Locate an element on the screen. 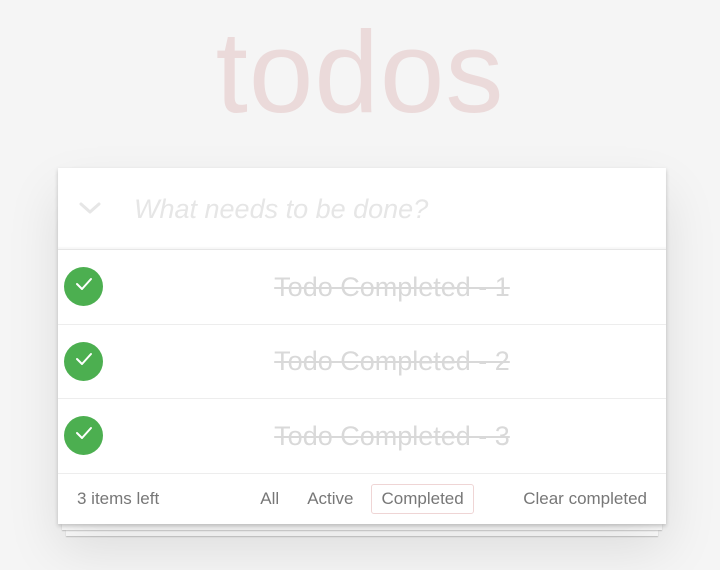 Image resolution: width=720 pixels, height=570 pixels. todo-label: Todo Completed - 1 is located at coordinates (392, 287).